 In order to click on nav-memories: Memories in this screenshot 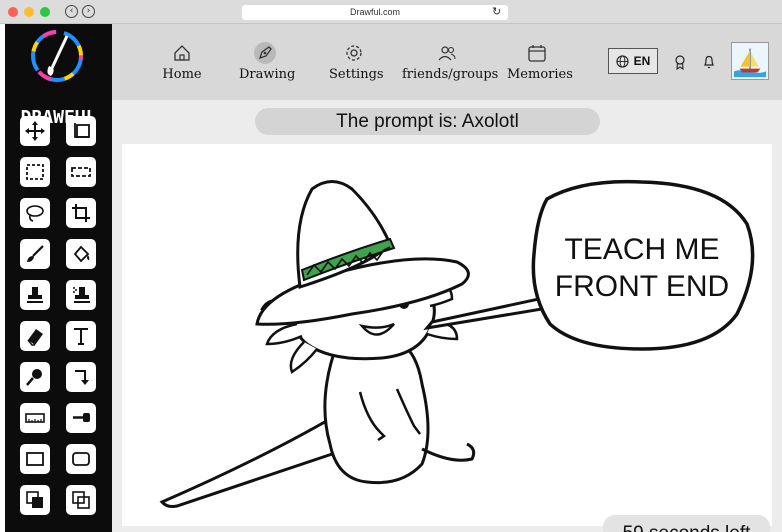, I will do `click(540, 62)`.